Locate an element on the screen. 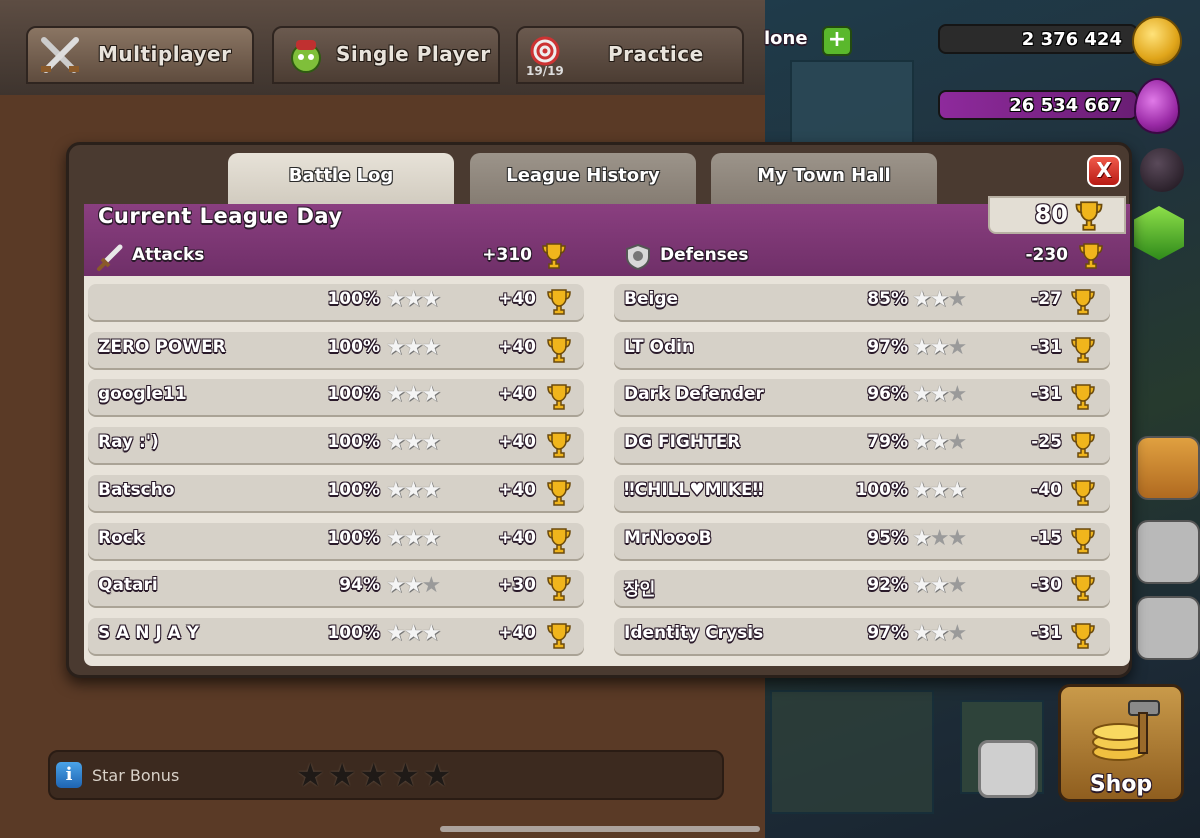  attacks-total: +310 is located at coordinates (507, 255).